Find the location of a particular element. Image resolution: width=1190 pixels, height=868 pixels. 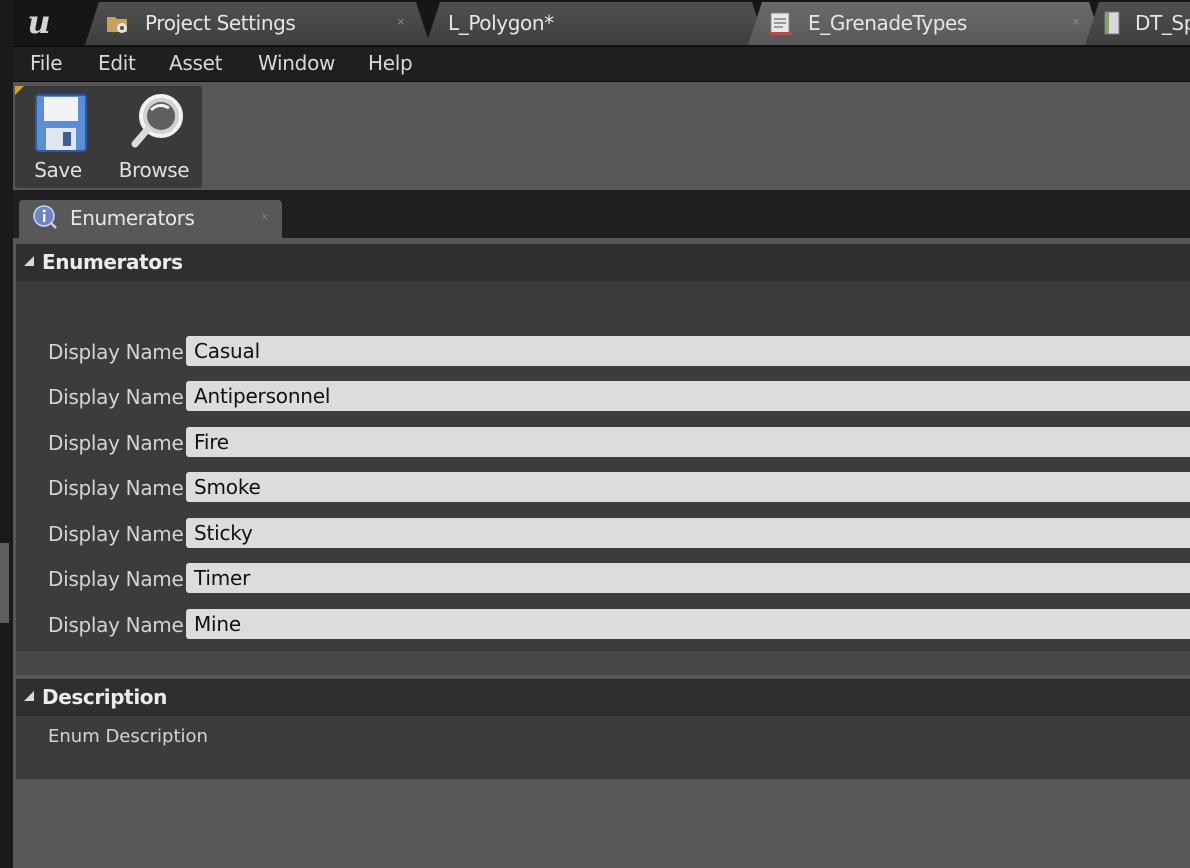

save-floppy-icon is located at coordinates (61, 123).